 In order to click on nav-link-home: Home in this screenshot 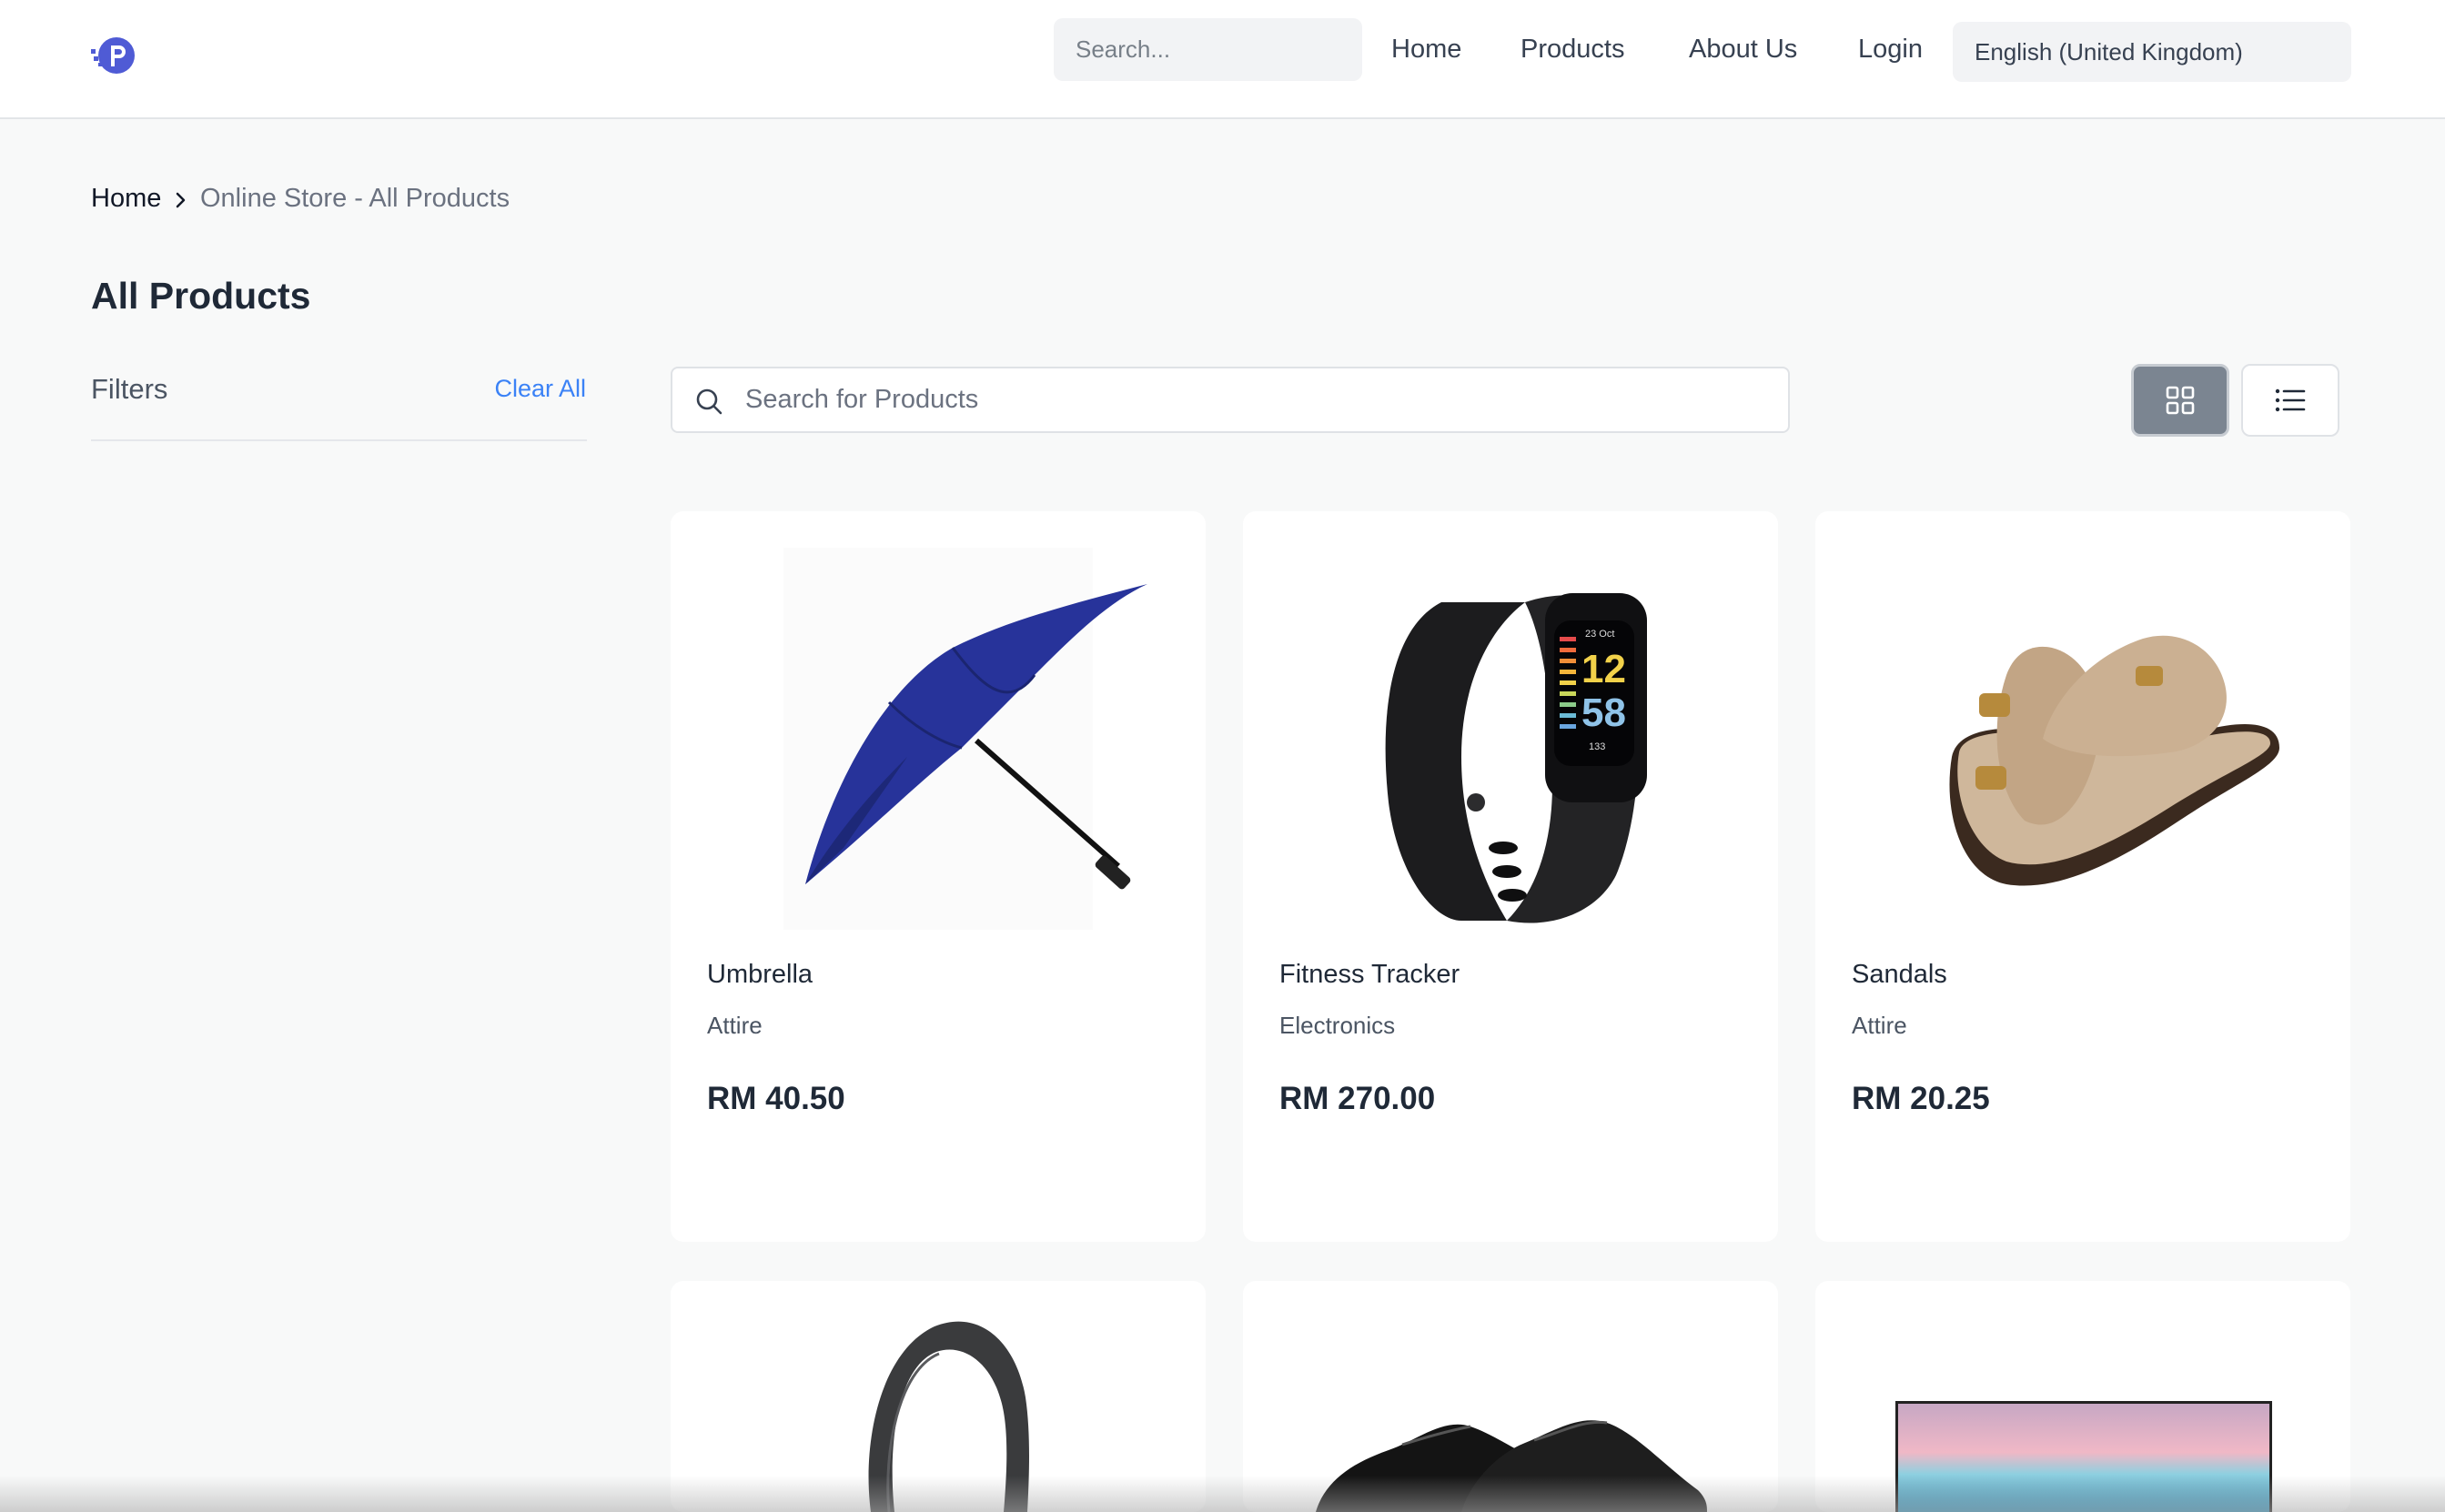, I will do `click(1426, 50)`.